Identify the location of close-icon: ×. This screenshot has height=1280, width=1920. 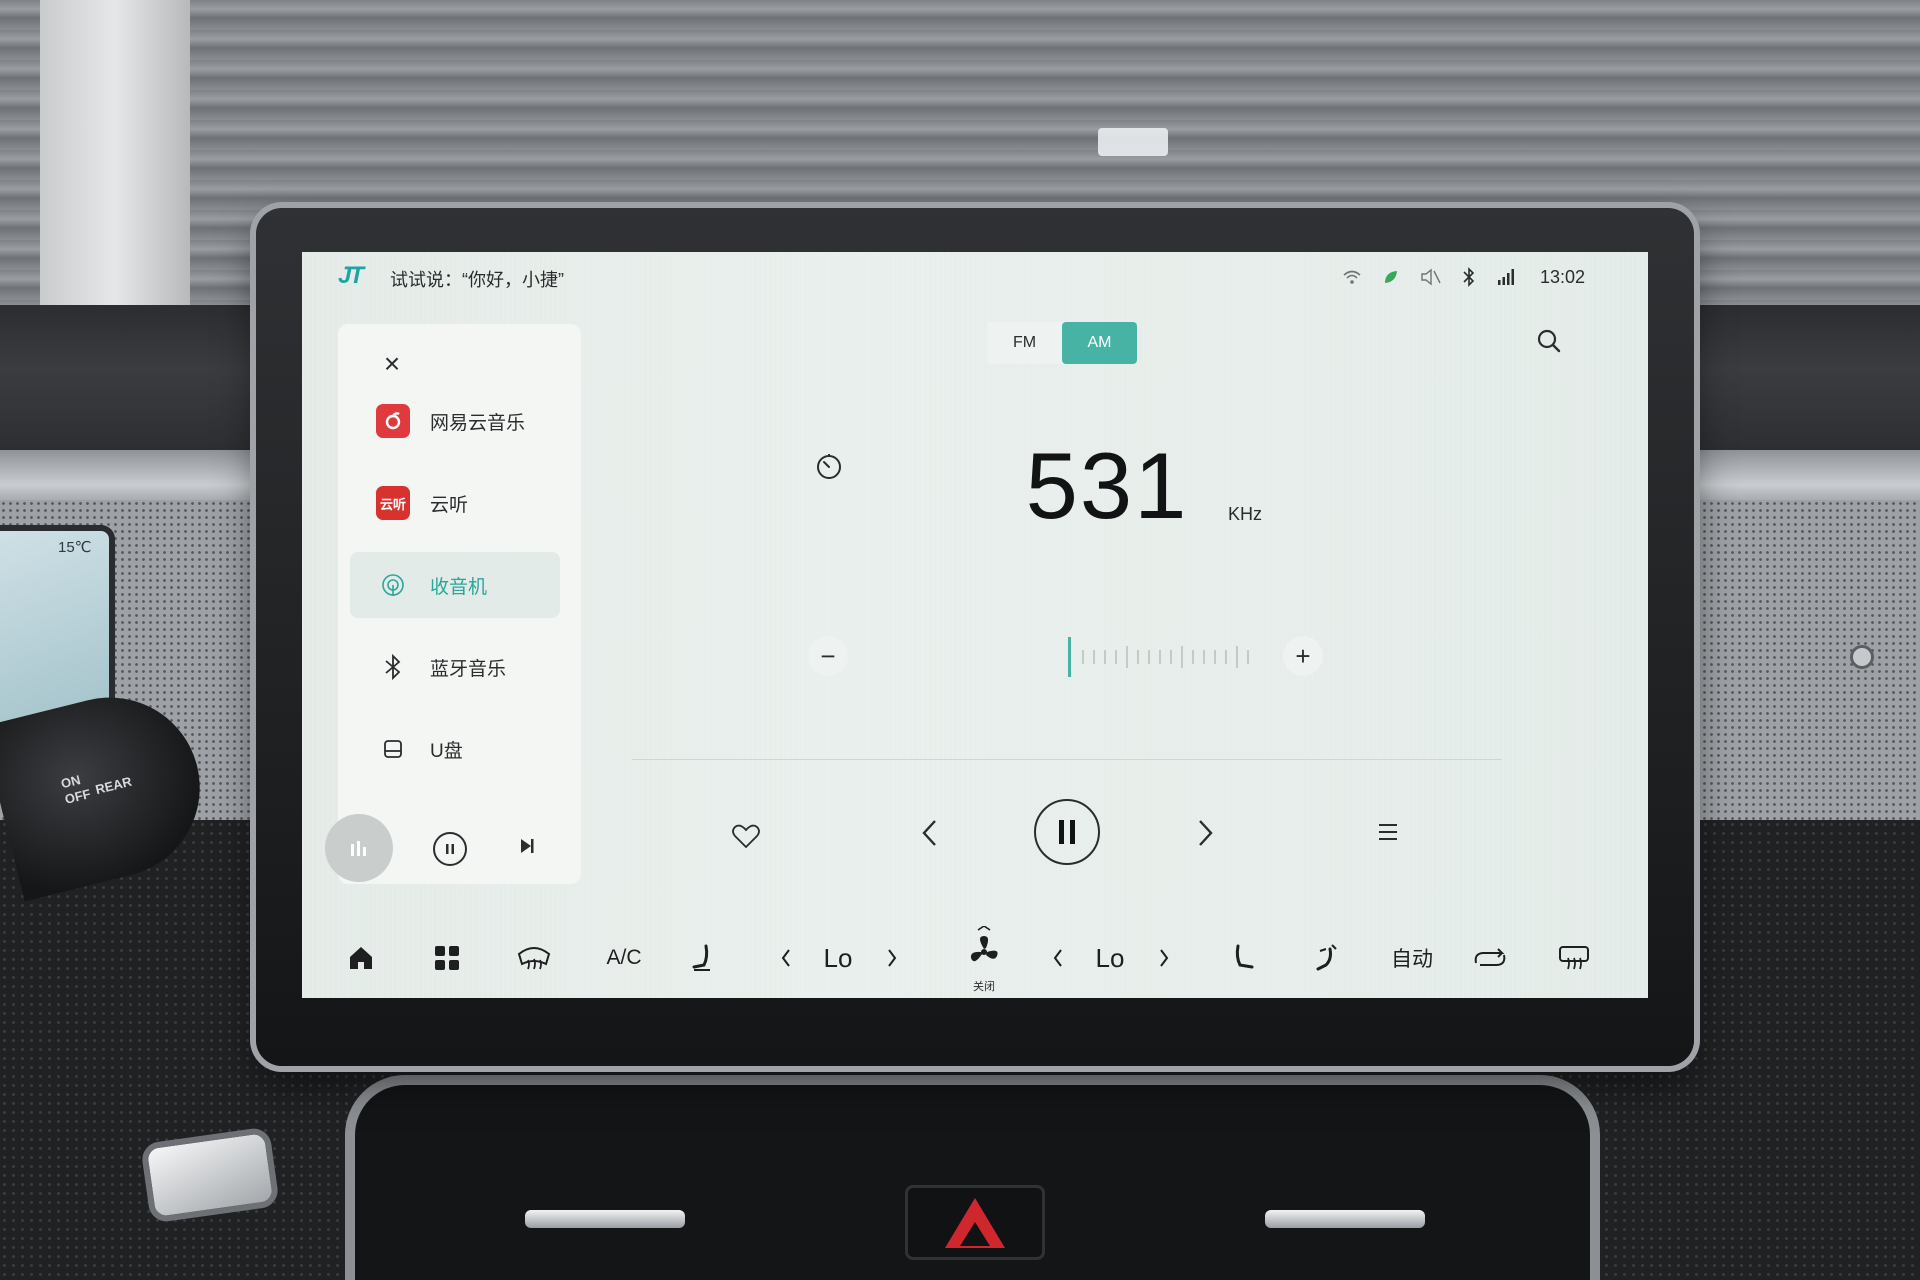
(392, 364).